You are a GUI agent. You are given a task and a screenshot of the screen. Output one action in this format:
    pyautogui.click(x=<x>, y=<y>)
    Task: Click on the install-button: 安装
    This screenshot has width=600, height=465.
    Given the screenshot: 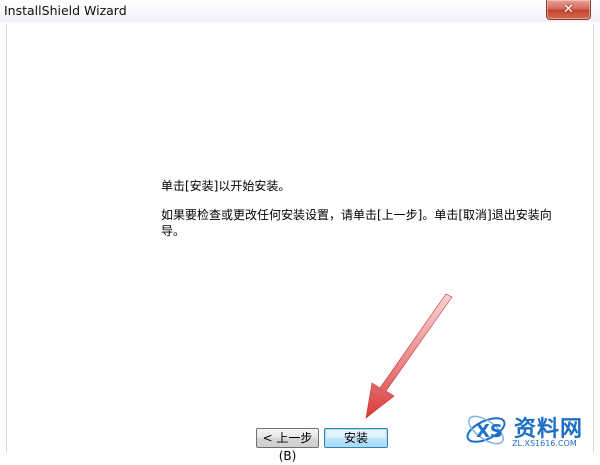 What is the action you would take?
    pyautogui.click(x=356, y=438)
    